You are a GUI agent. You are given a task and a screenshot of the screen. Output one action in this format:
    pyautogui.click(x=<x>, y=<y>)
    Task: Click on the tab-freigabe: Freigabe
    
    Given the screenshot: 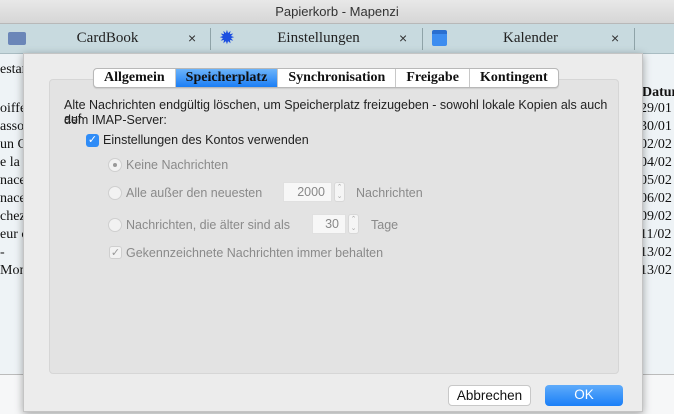 What is the action you would take?
    pyautogui.click(x=433, y=78)
    